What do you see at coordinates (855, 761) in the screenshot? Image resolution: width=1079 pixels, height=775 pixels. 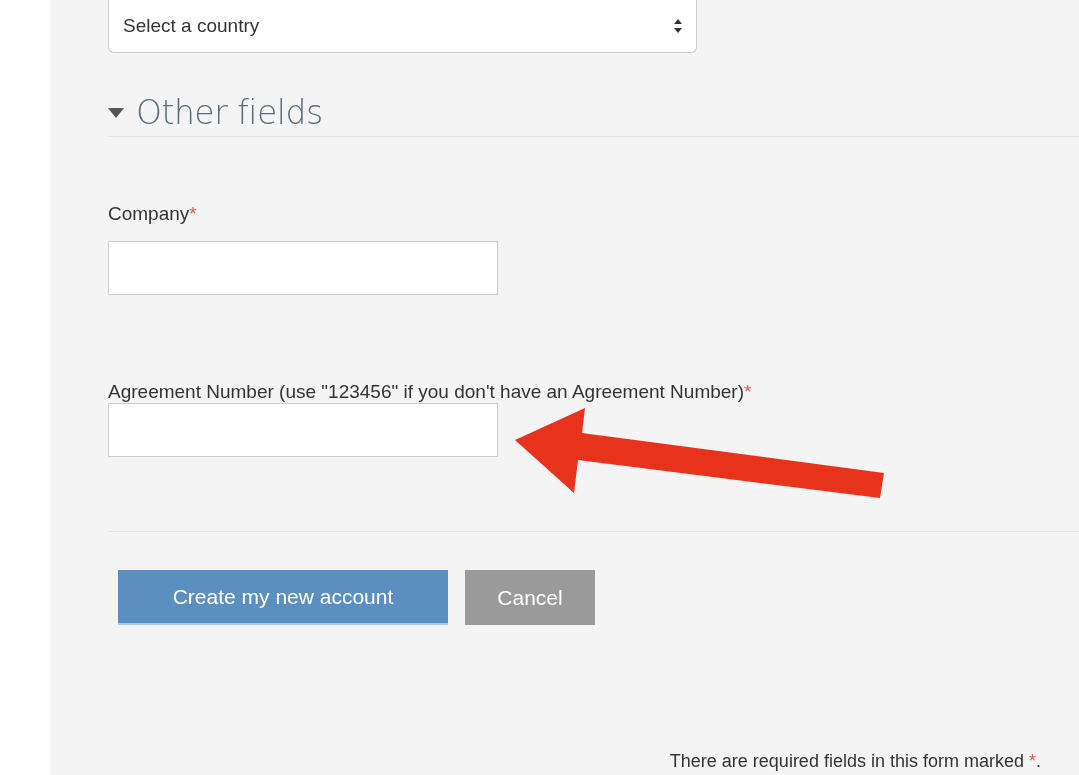 I see `required-fields-note: There are required fields in this form marked *.` at bounding box center [855, 761].